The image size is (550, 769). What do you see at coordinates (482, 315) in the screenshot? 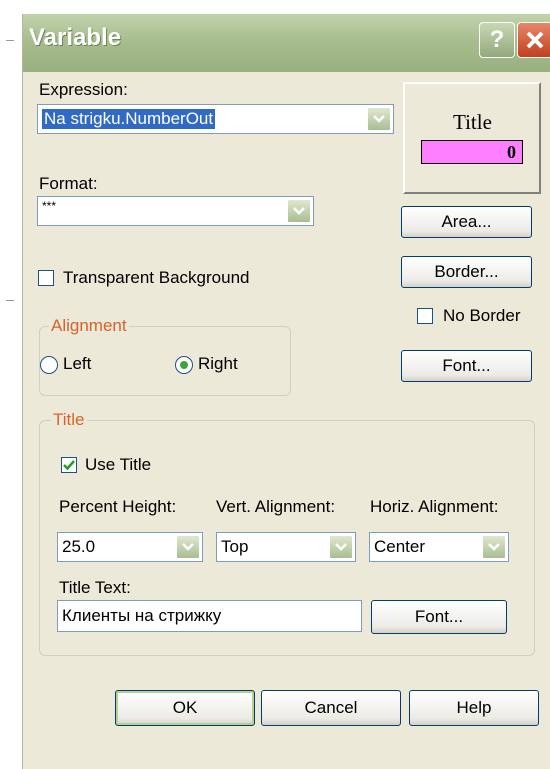
I see `no-border-label: No Border` at bounding box center [482, 315].